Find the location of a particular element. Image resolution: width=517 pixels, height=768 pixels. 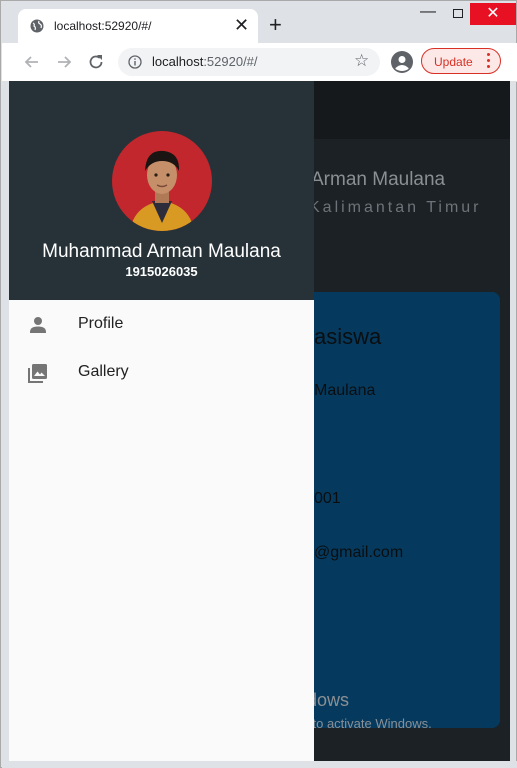

avatar is located at coordinates (162, 181).